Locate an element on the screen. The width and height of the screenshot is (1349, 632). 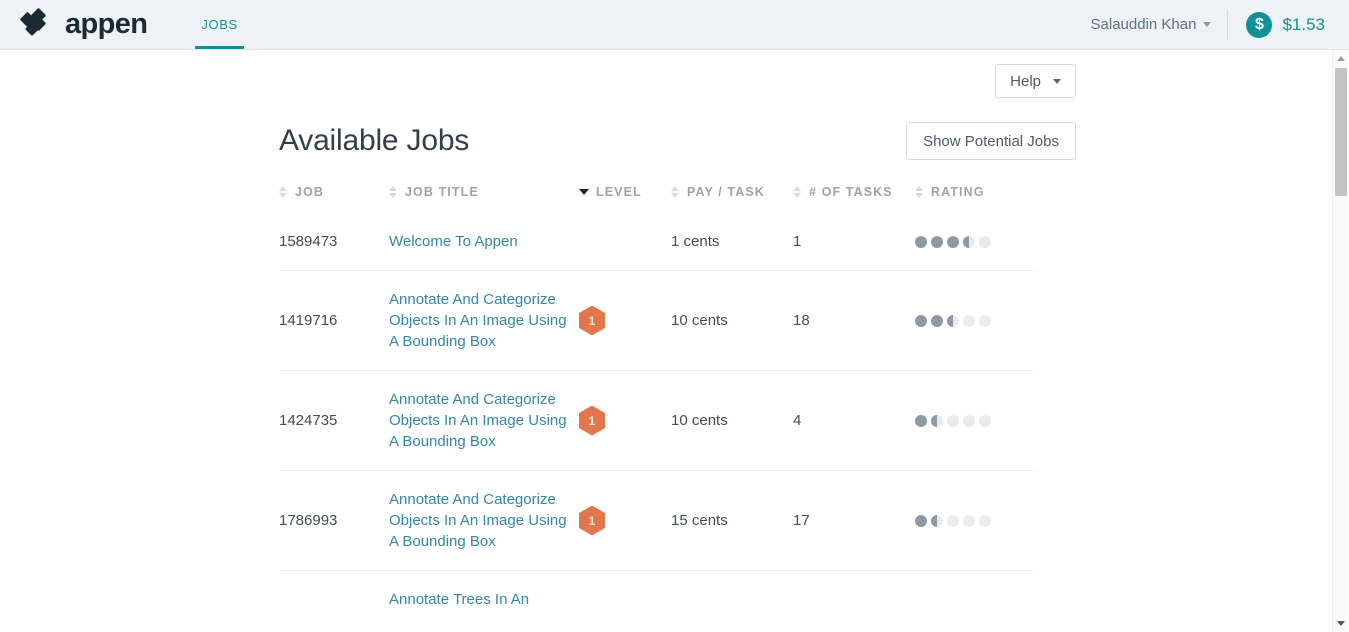
cell-pay-per-task is located at coordinates (732, 599).